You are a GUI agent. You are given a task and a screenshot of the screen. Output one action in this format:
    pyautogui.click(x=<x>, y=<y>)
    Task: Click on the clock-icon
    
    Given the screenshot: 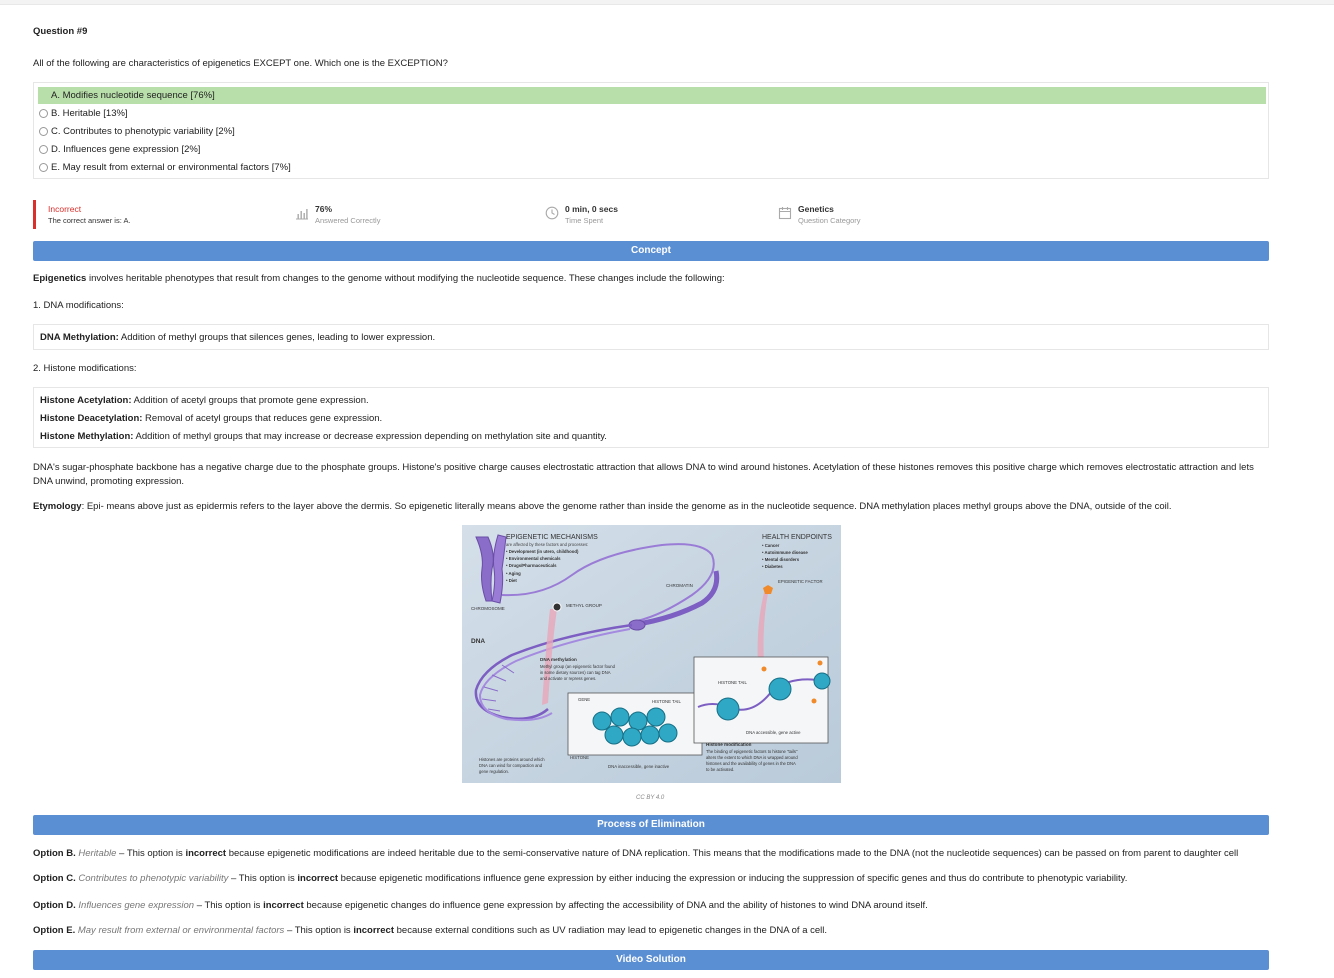 What is the action you would take?
    pyautogui.click(x=552, y=213)
    